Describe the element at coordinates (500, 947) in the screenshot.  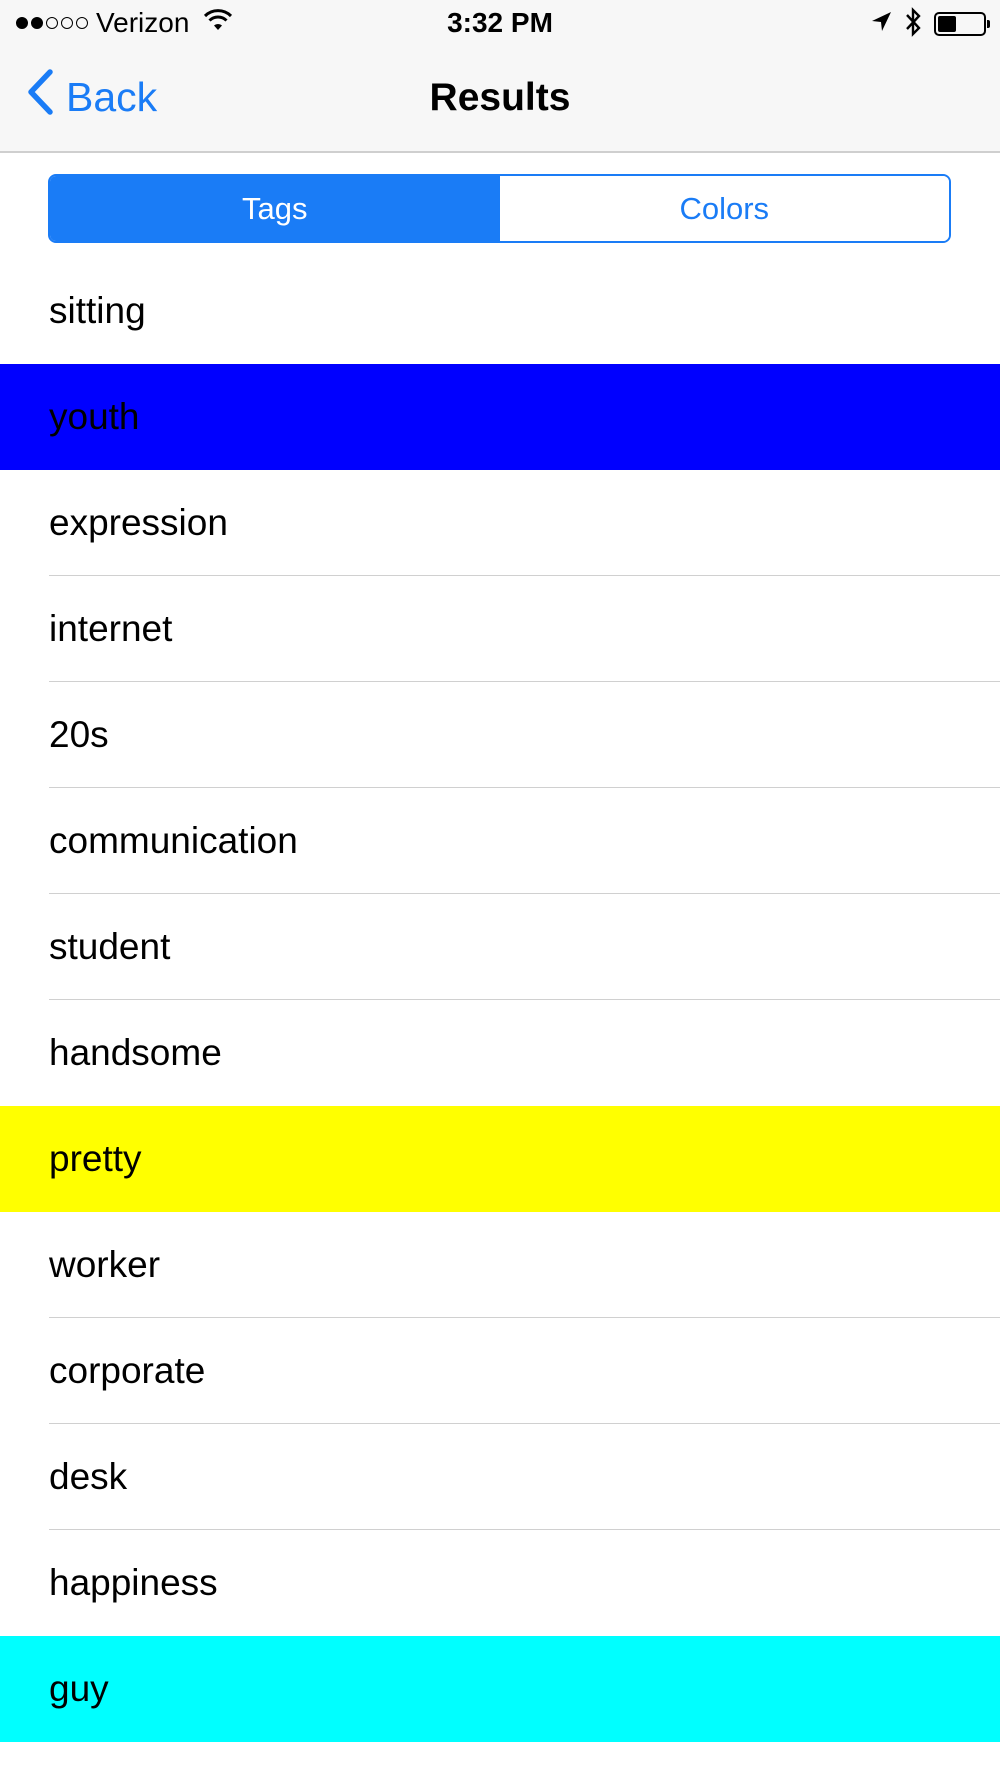
I see `list-item: student` at that location.